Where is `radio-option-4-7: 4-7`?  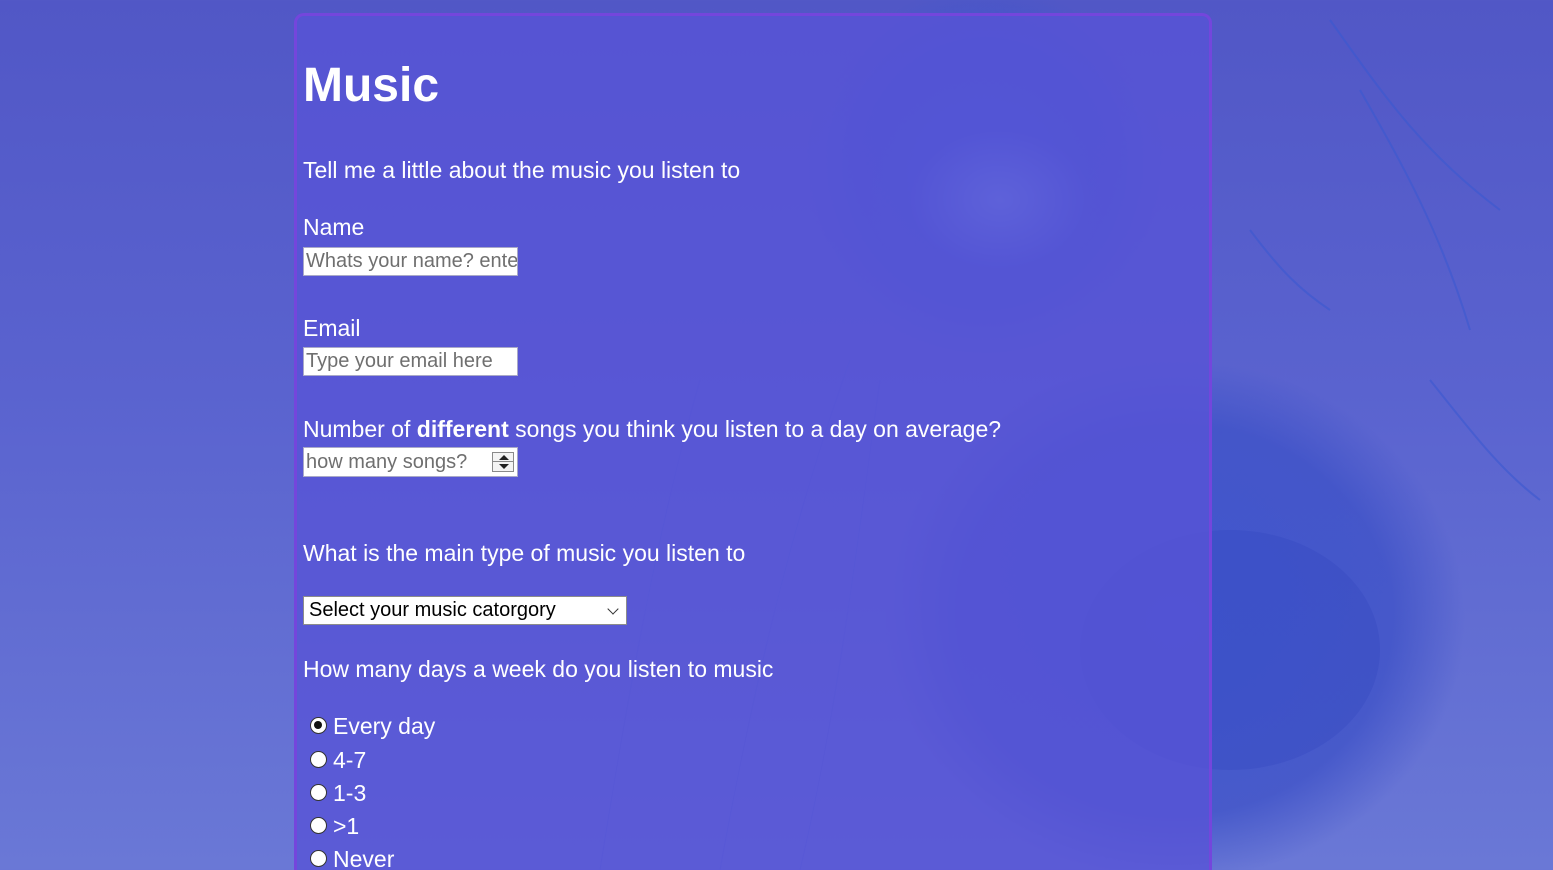
radio-option-4-7: 4-7 is located at coordinates (338, 760).